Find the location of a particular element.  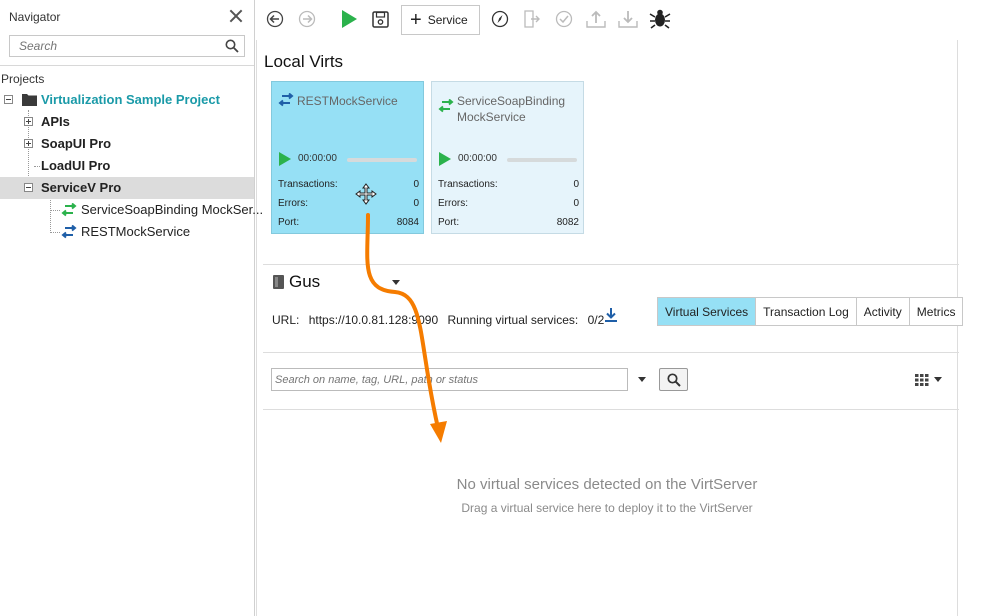

tree-item-label: APIs is located at coordinates (55, 121).